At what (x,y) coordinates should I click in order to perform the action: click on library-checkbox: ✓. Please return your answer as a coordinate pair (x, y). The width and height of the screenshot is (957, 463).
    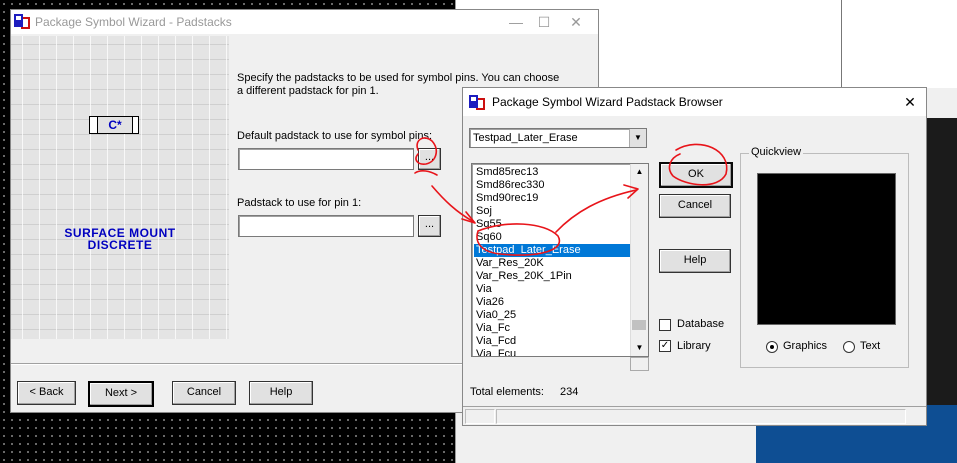
    Looking at the image, I should click on (665, 346).